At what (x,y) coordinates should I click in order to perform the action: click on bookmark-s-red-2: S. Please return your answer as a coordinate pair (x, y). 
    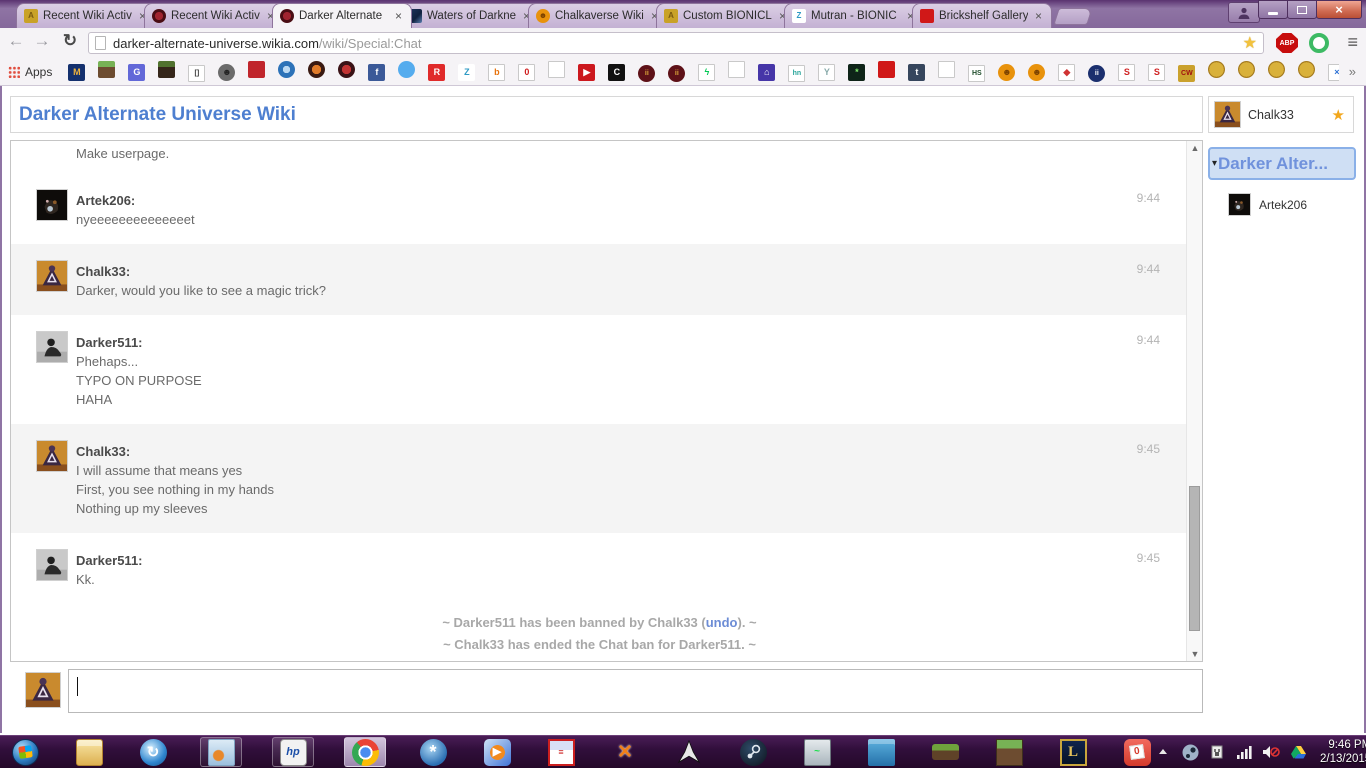
    Looking at the image, I should click on (1157, 71).